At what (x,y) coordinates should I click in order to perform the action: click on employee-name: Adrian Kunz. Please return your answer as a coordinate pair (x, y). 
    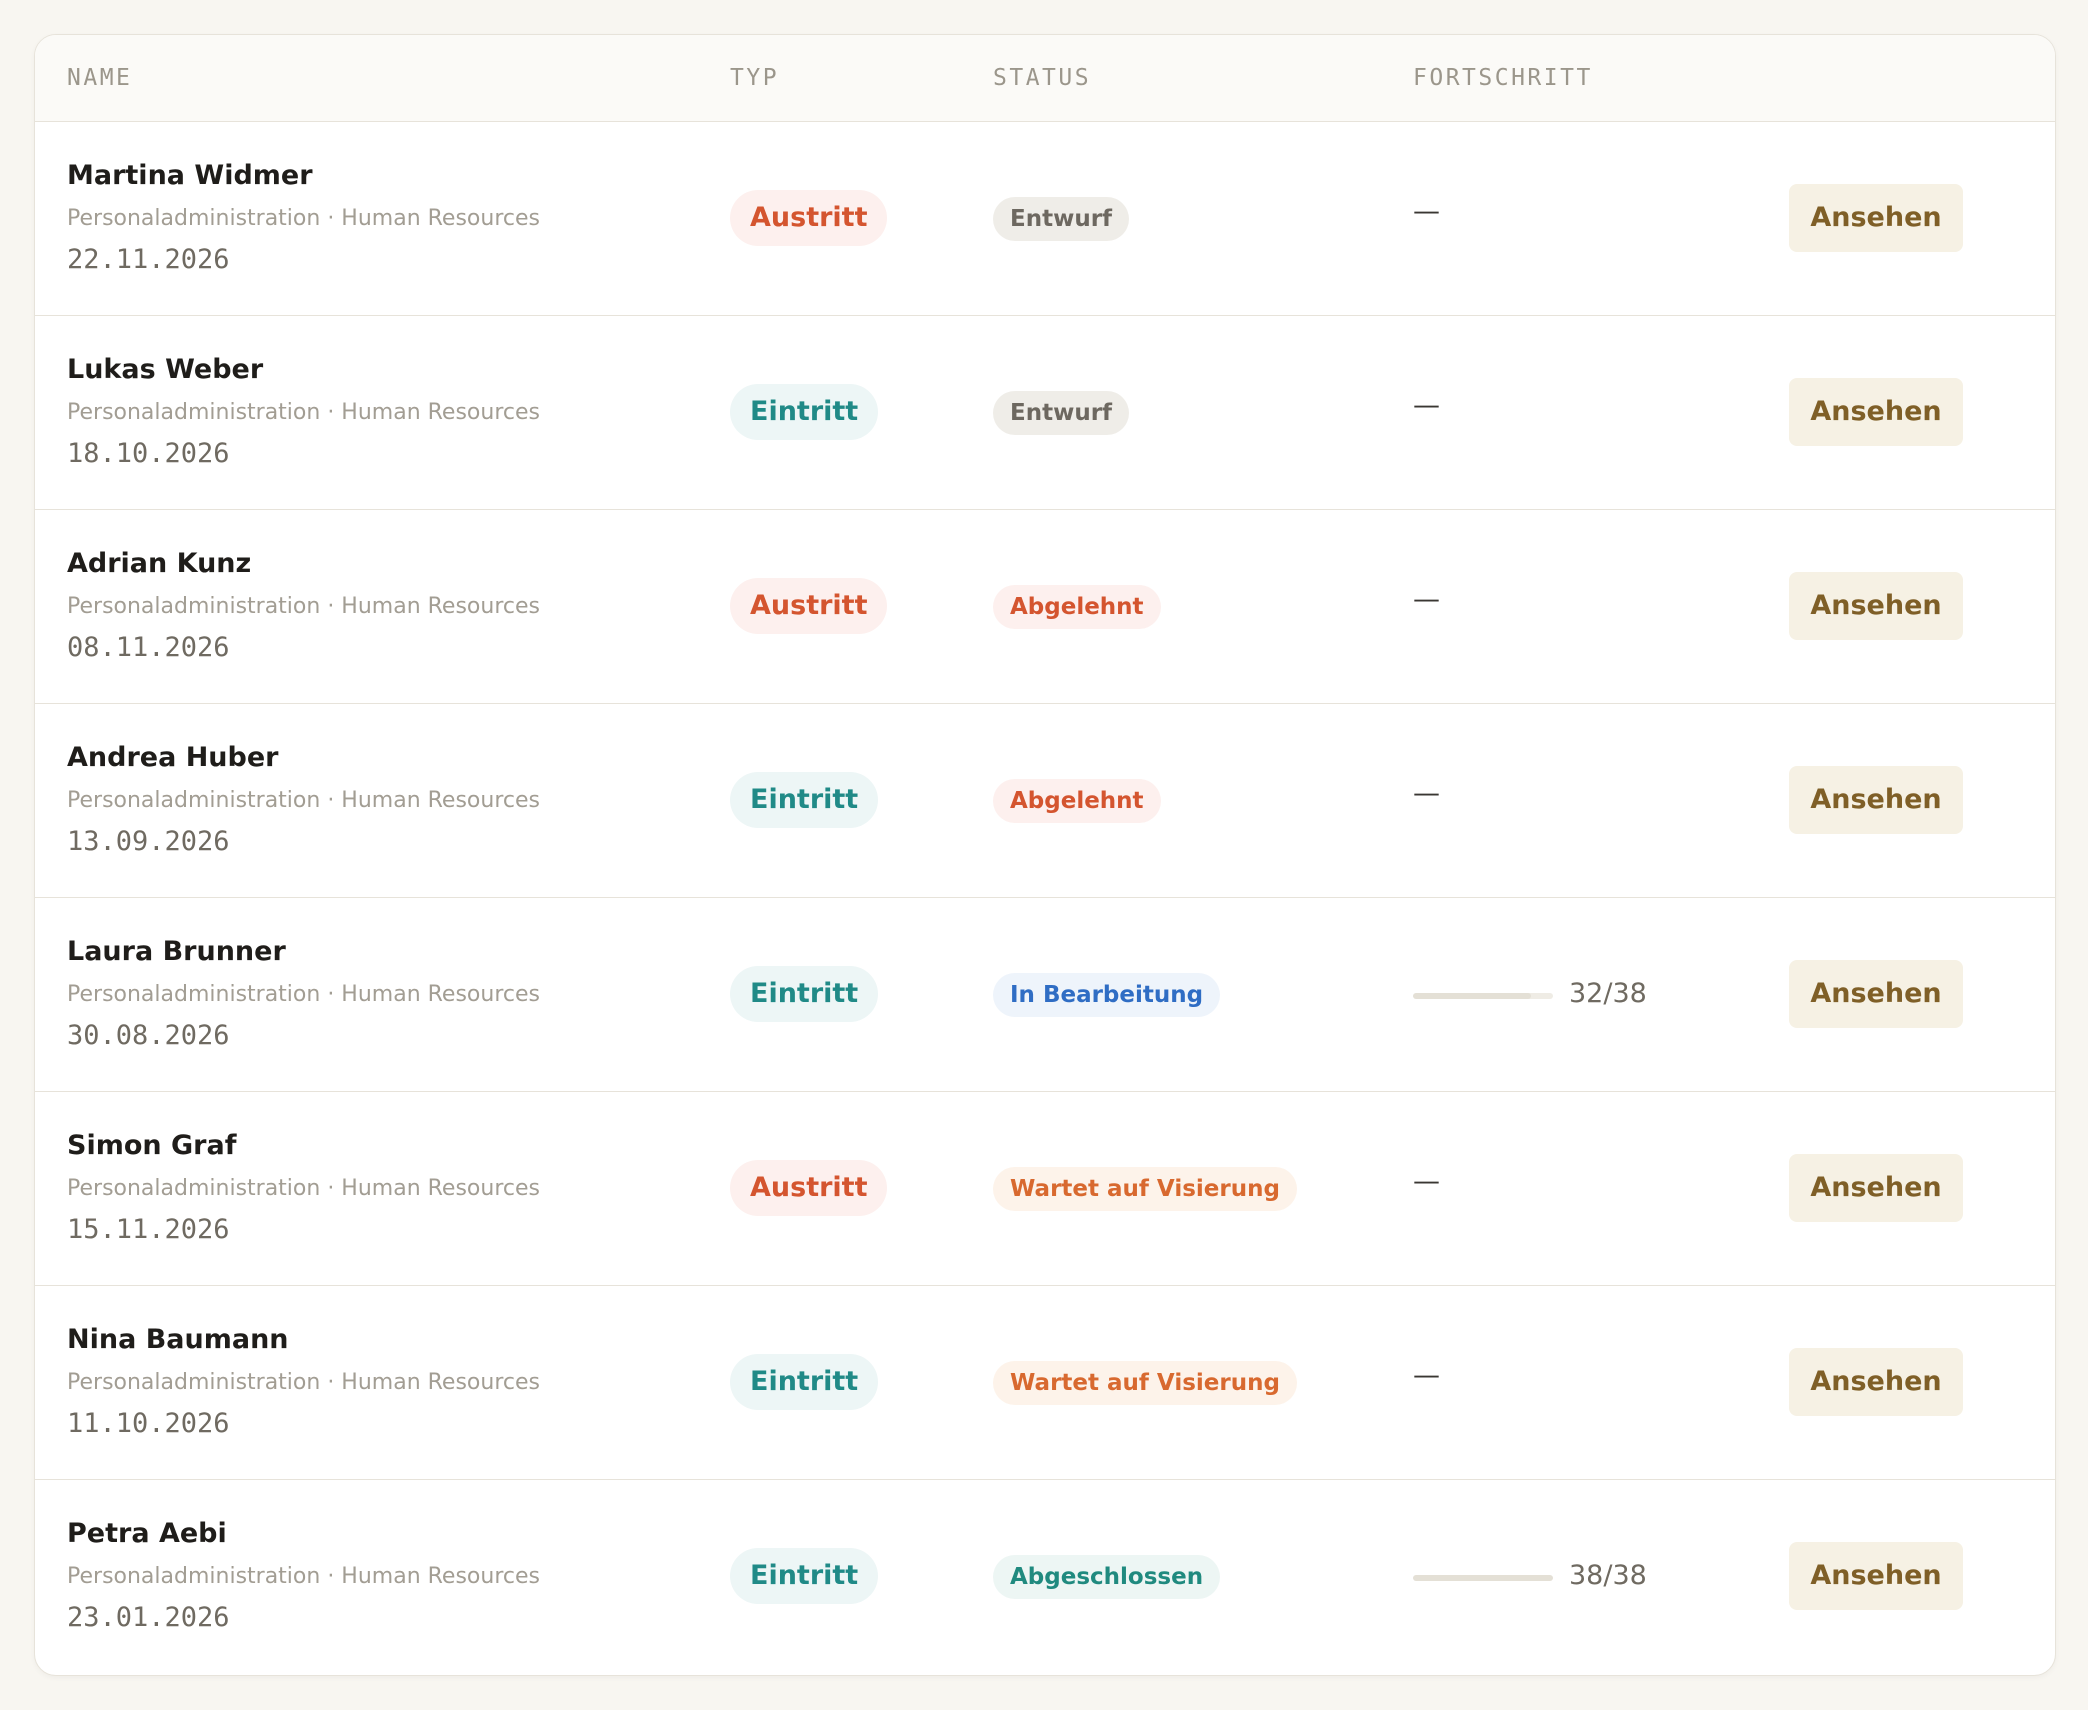
    Looking at the image, I should click on (159, 563).